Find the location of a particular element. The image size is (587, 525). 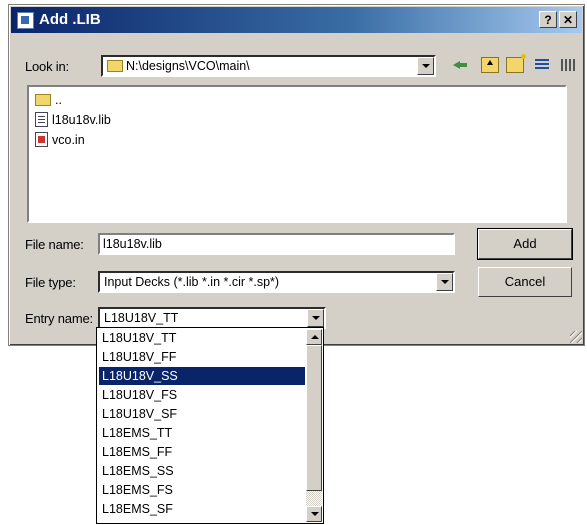

details-view-icon is located at coordinates (569, 65).